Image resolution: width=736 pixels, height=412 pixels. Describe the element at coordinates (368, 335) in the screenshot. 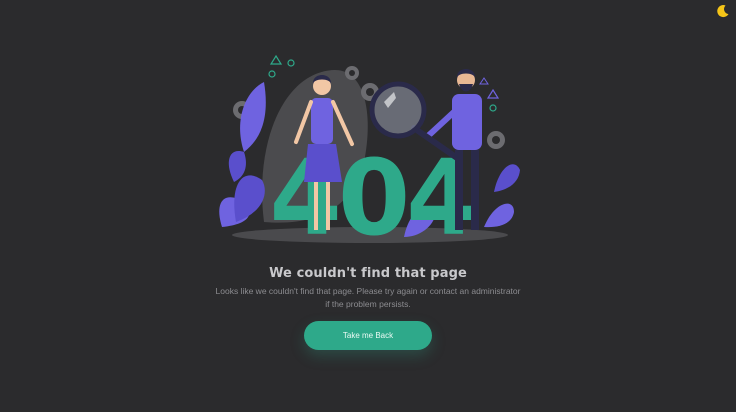

I see `take-me-back-button: Take me Back` at that location.